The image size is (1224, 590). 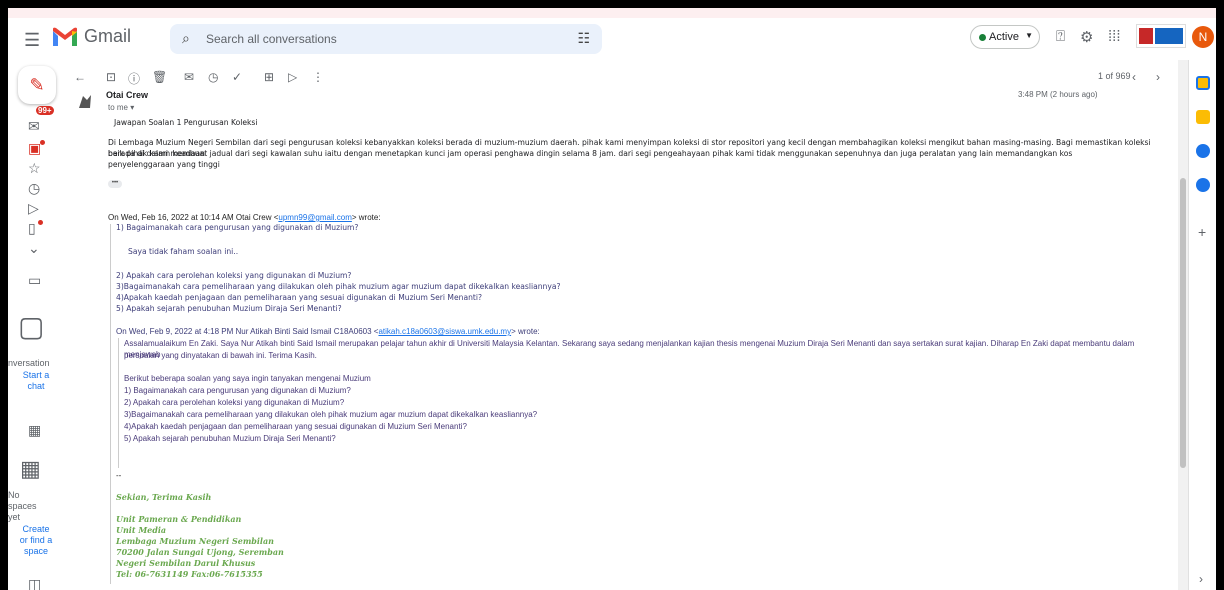 I want to click on account-avatar: N, so click(x=1203, y=37).